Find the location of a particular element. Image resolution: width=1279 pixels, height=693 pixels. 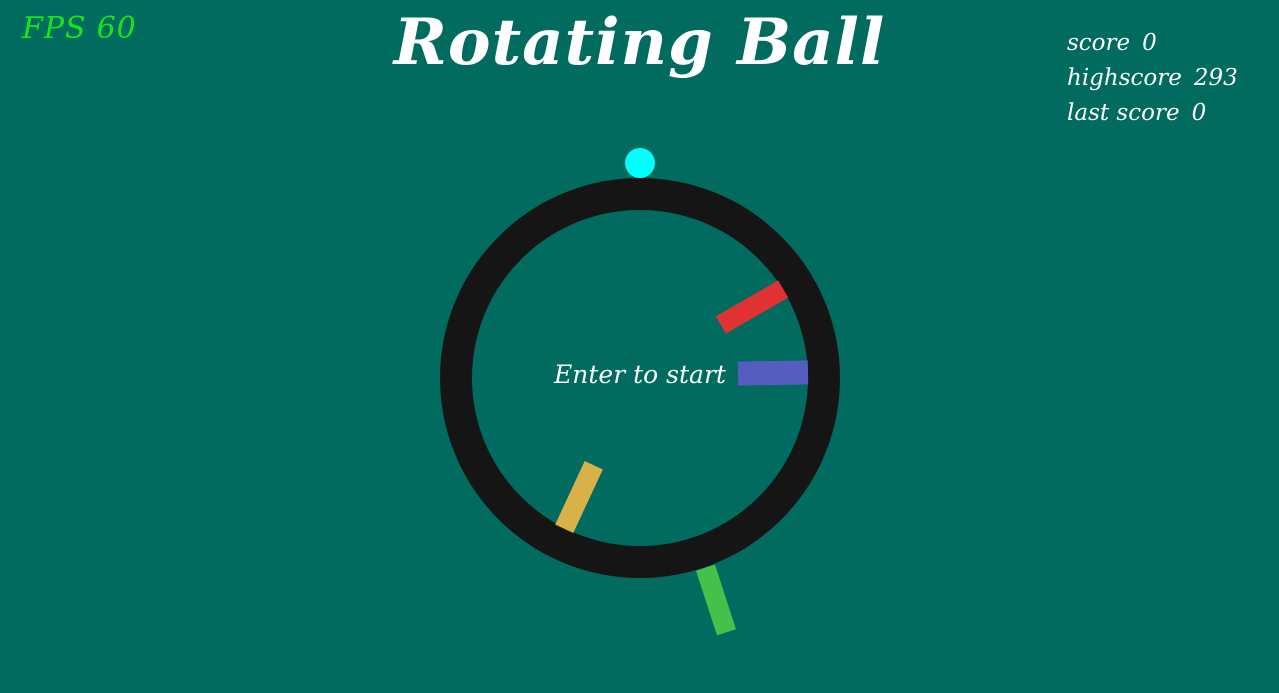

ball is located at coordinates (640, 163).